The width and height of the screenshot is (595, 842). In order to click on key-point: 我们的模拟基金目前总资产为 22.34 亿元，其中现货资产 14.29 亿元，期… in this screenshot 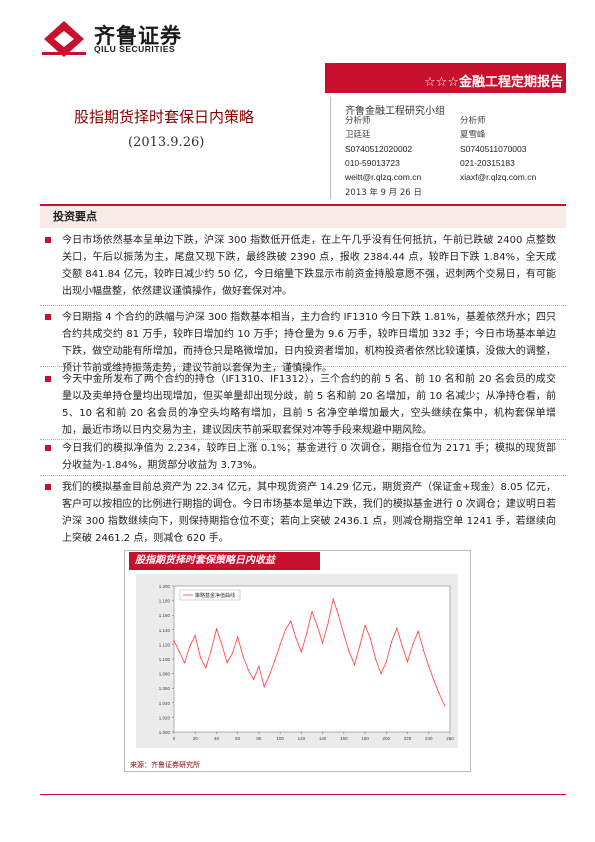, I will do `click(298, 513)`.